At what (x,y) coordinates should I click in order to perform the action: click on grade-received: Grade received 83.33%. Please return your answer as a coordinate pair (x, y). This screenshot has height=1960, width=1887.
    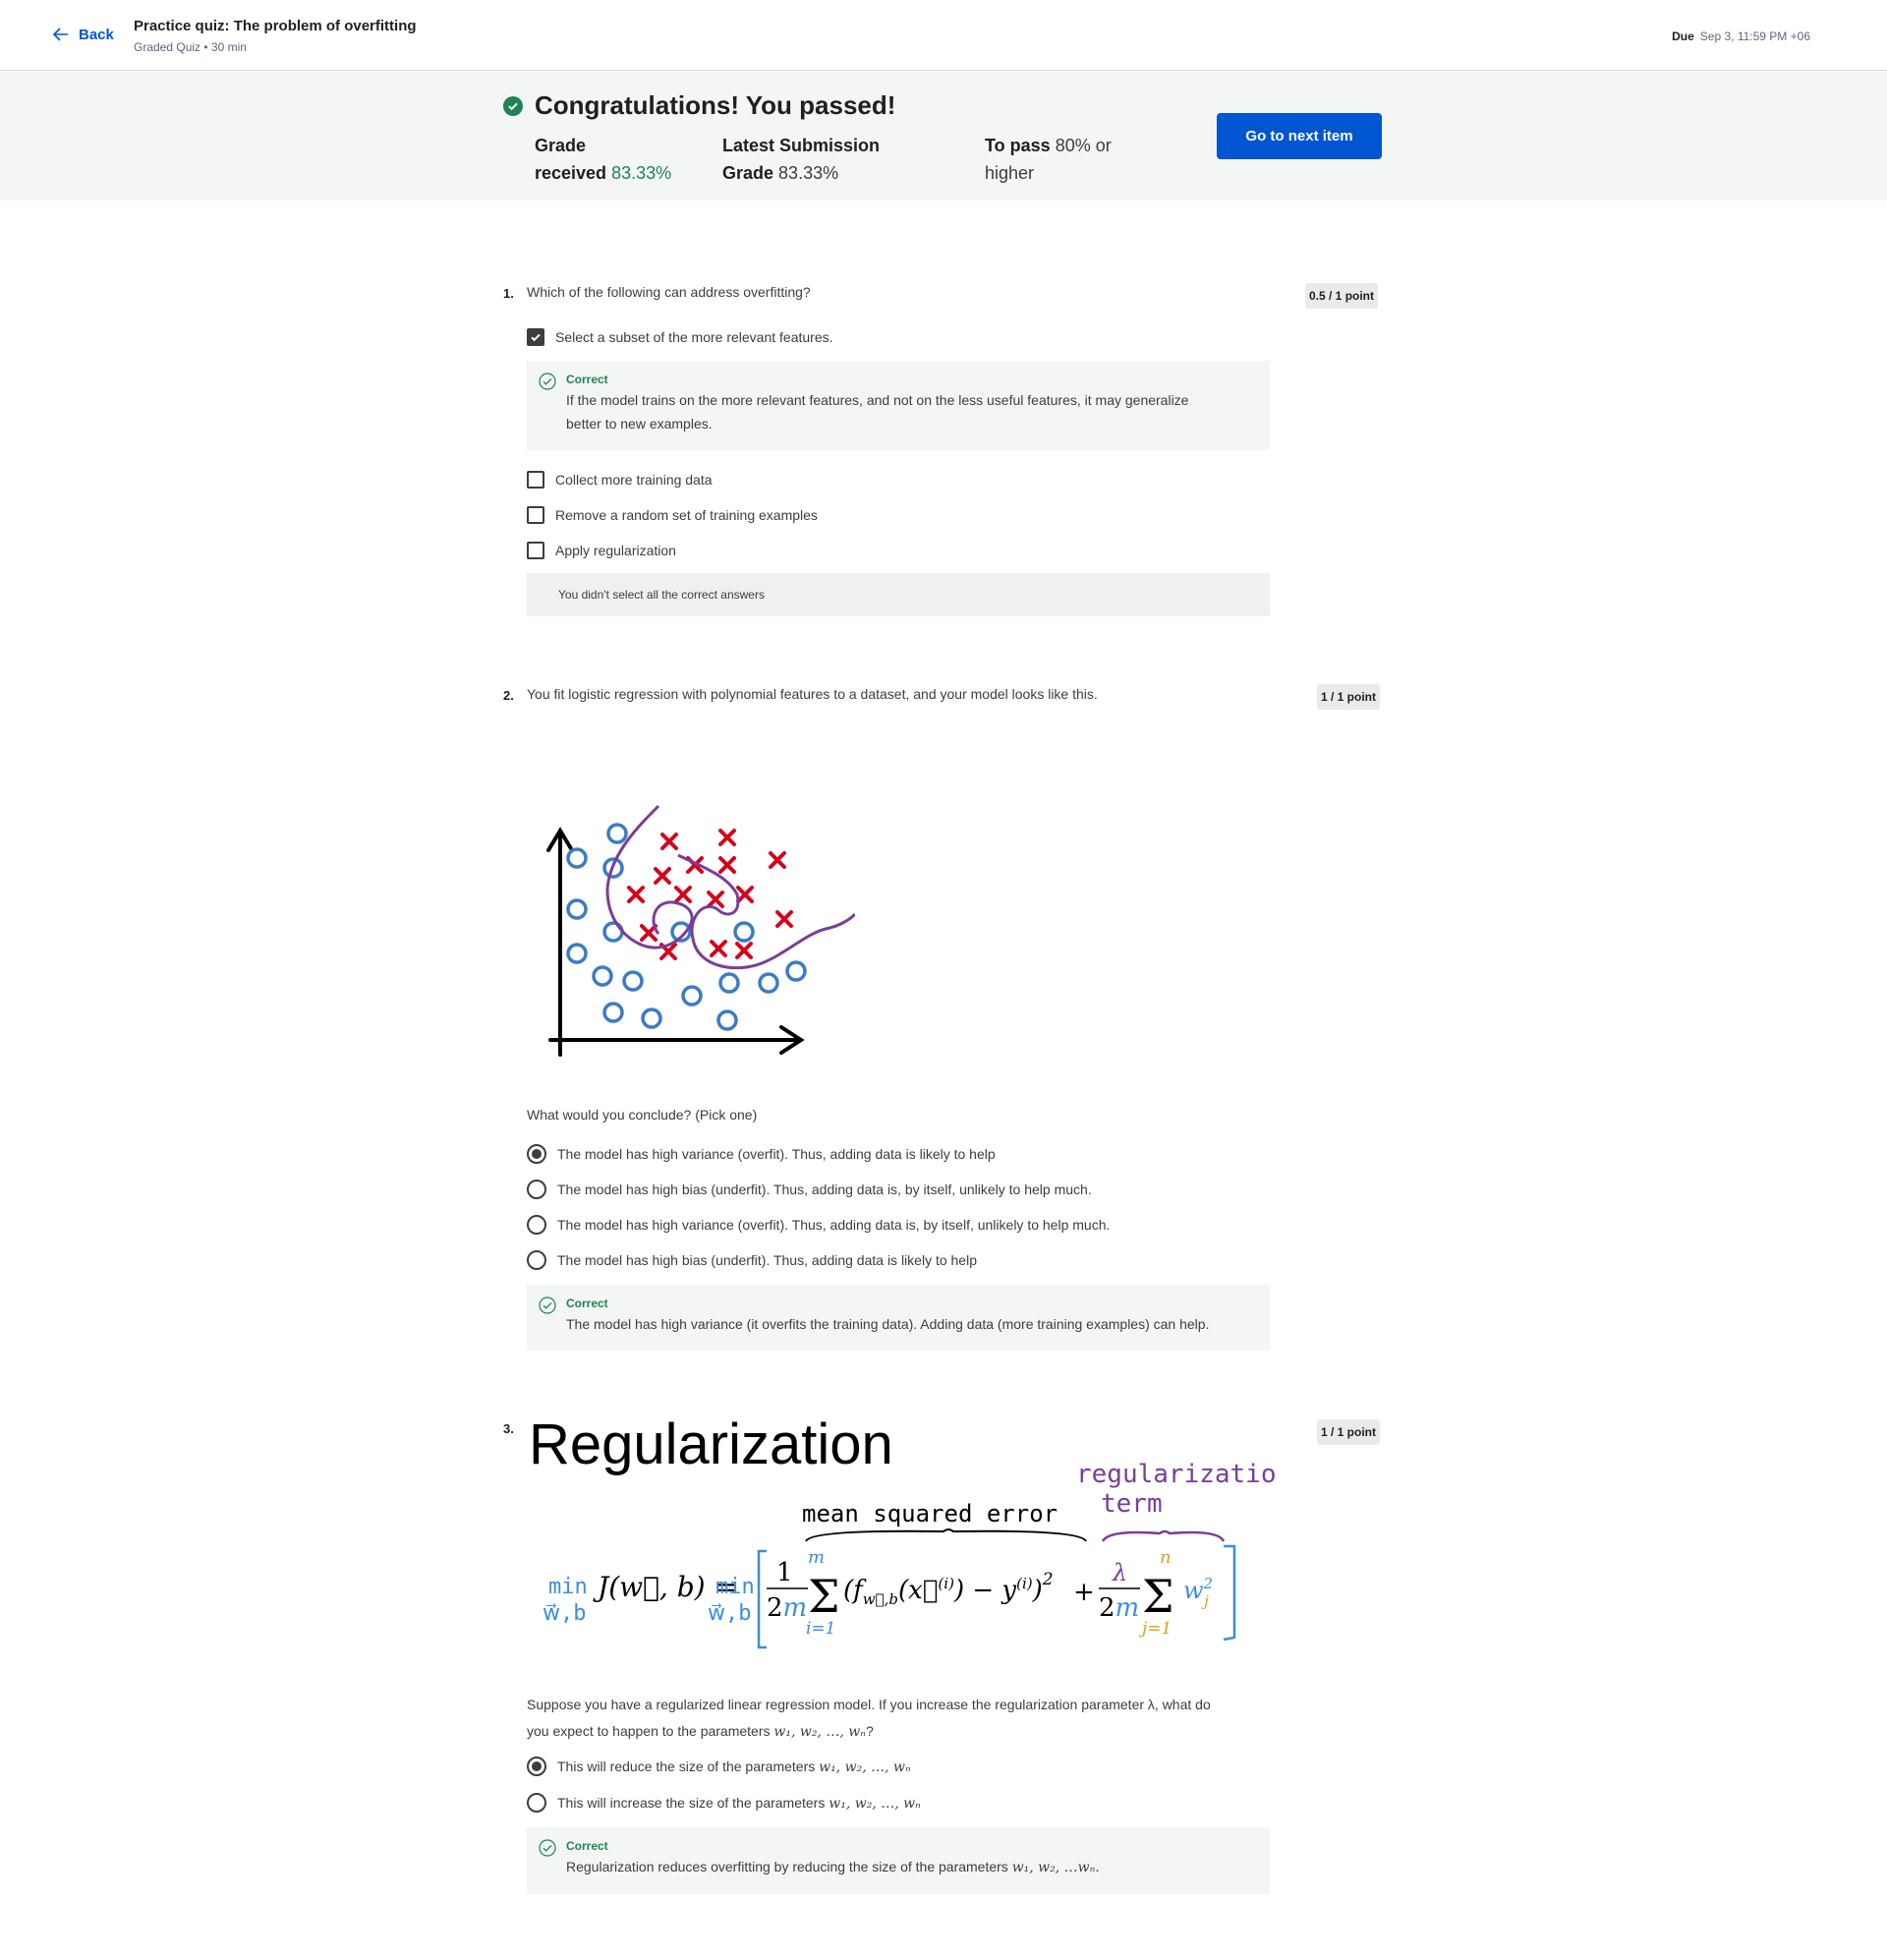
    Looking at the image, I should click on (603, 160).